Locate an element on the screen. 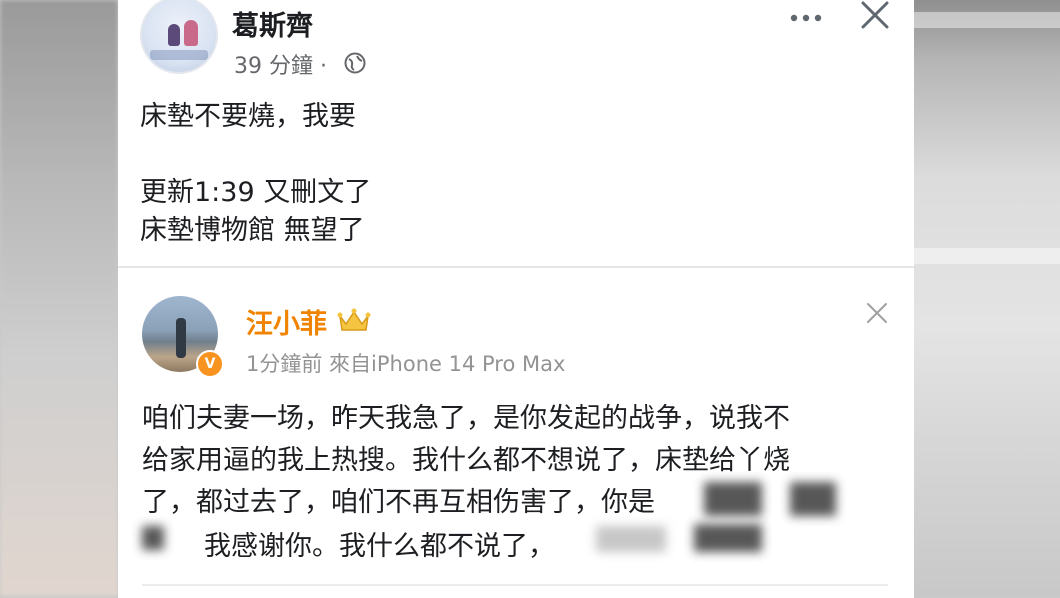 The height and width of the screenshot is (598, 1060). background-right is located at coordinates (987, 298).